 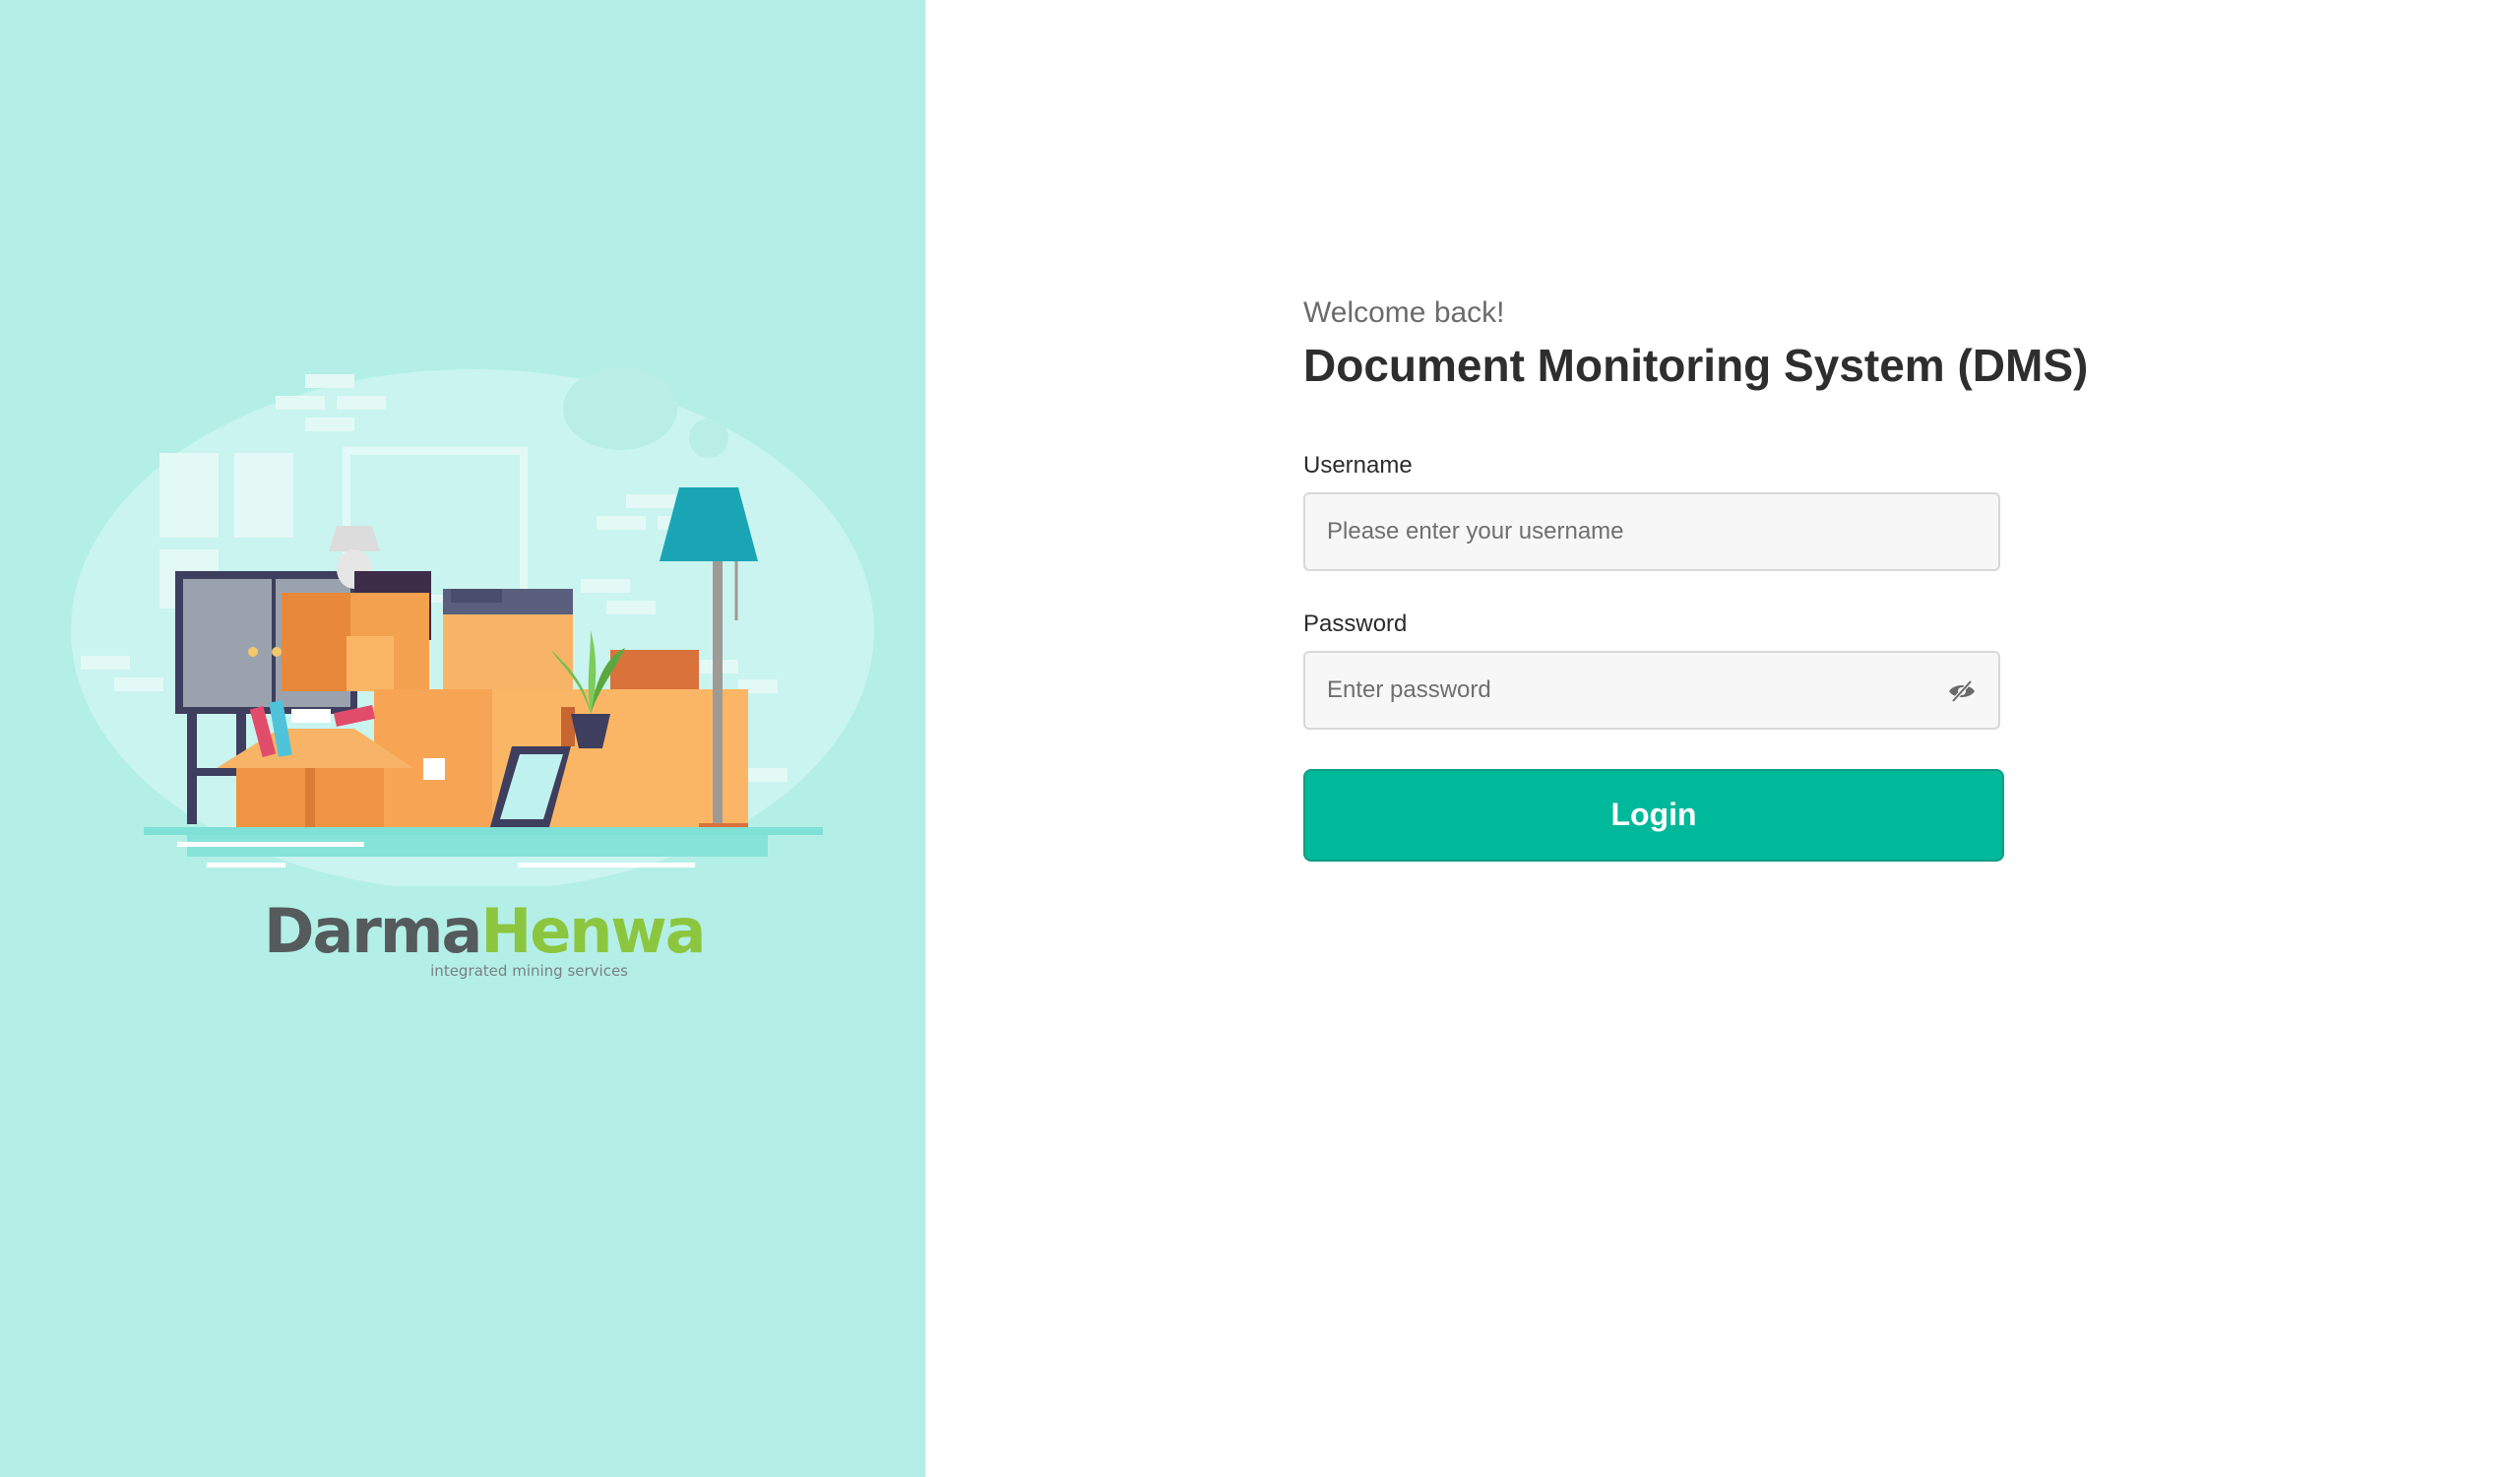 What do you see at coordinates (1653, 815) in the screenshot?
I see `login-button: Login` at bounding box center [1653, 815].